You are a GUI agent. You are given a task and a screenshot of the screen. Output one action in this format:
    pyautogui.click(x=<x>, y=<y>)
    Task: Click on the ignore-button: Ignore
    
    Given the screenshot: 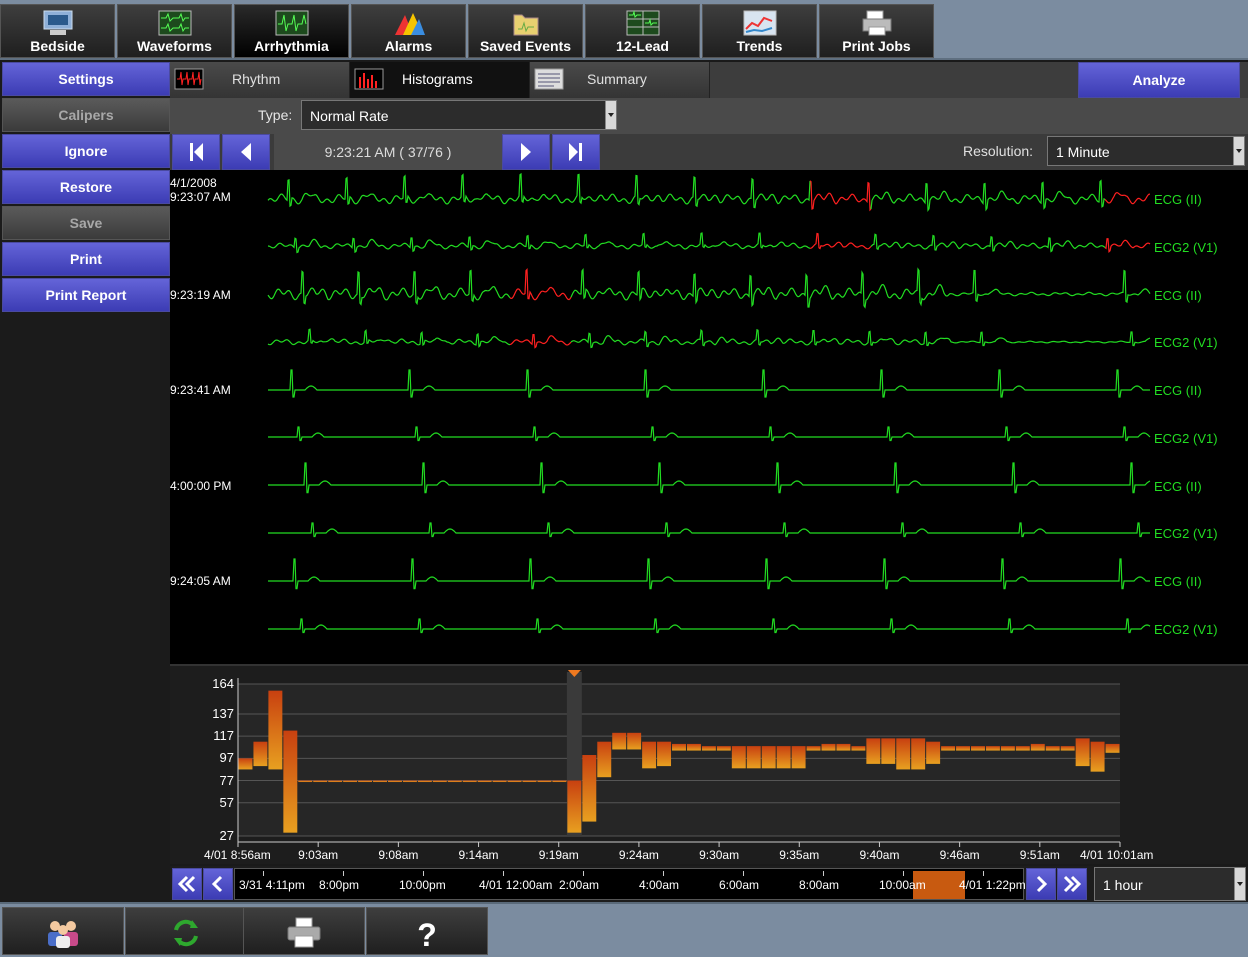 What is the action you would take?
    pyautogui.click(x=86, y=151)
    